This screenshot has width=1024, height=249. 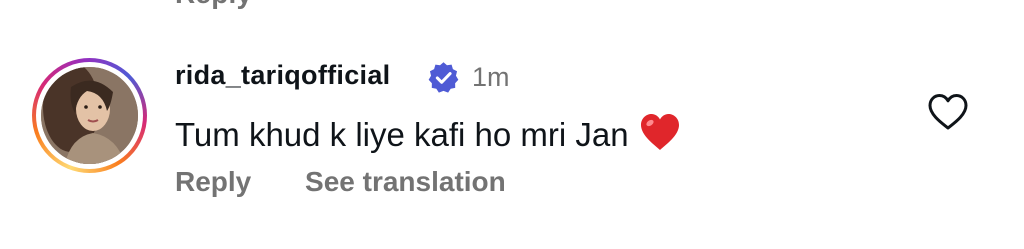 What do you see at coordinates (659, 132) in the screenshot?
I see `red-heart-emoji-icon` at bounding box center [659, 132].